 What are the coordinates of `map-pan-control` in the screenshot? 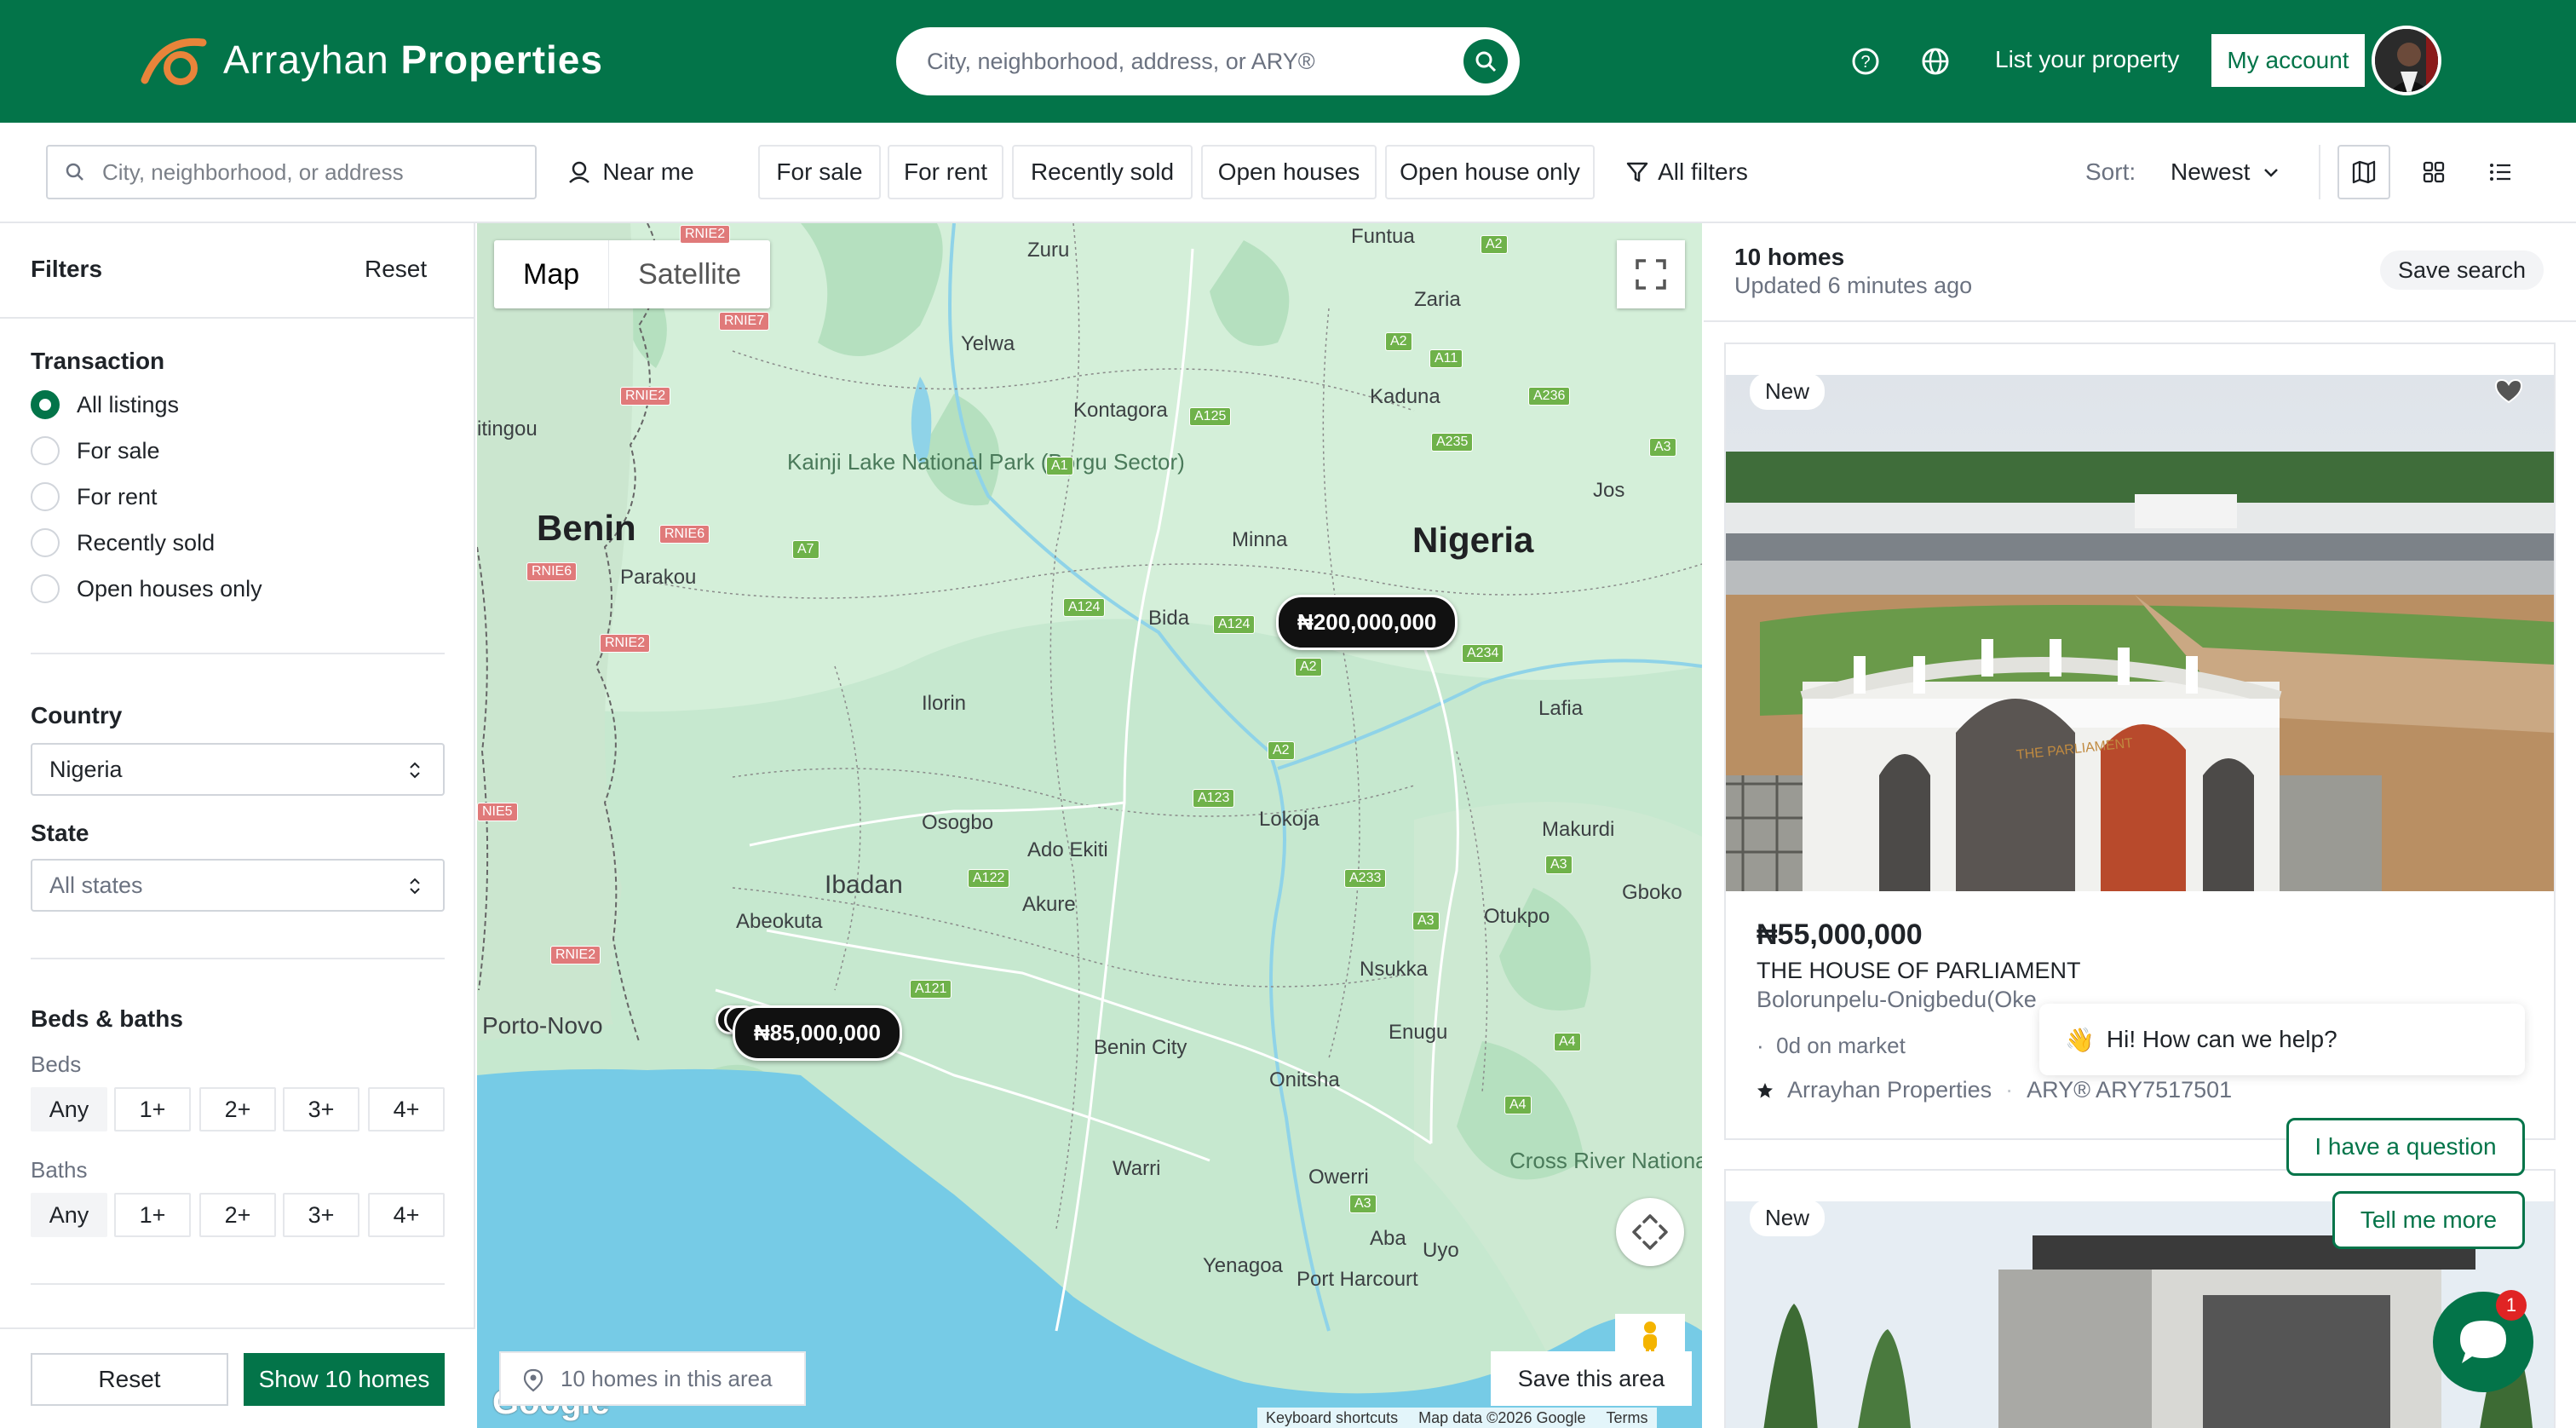 It's located at (1650, 1232).